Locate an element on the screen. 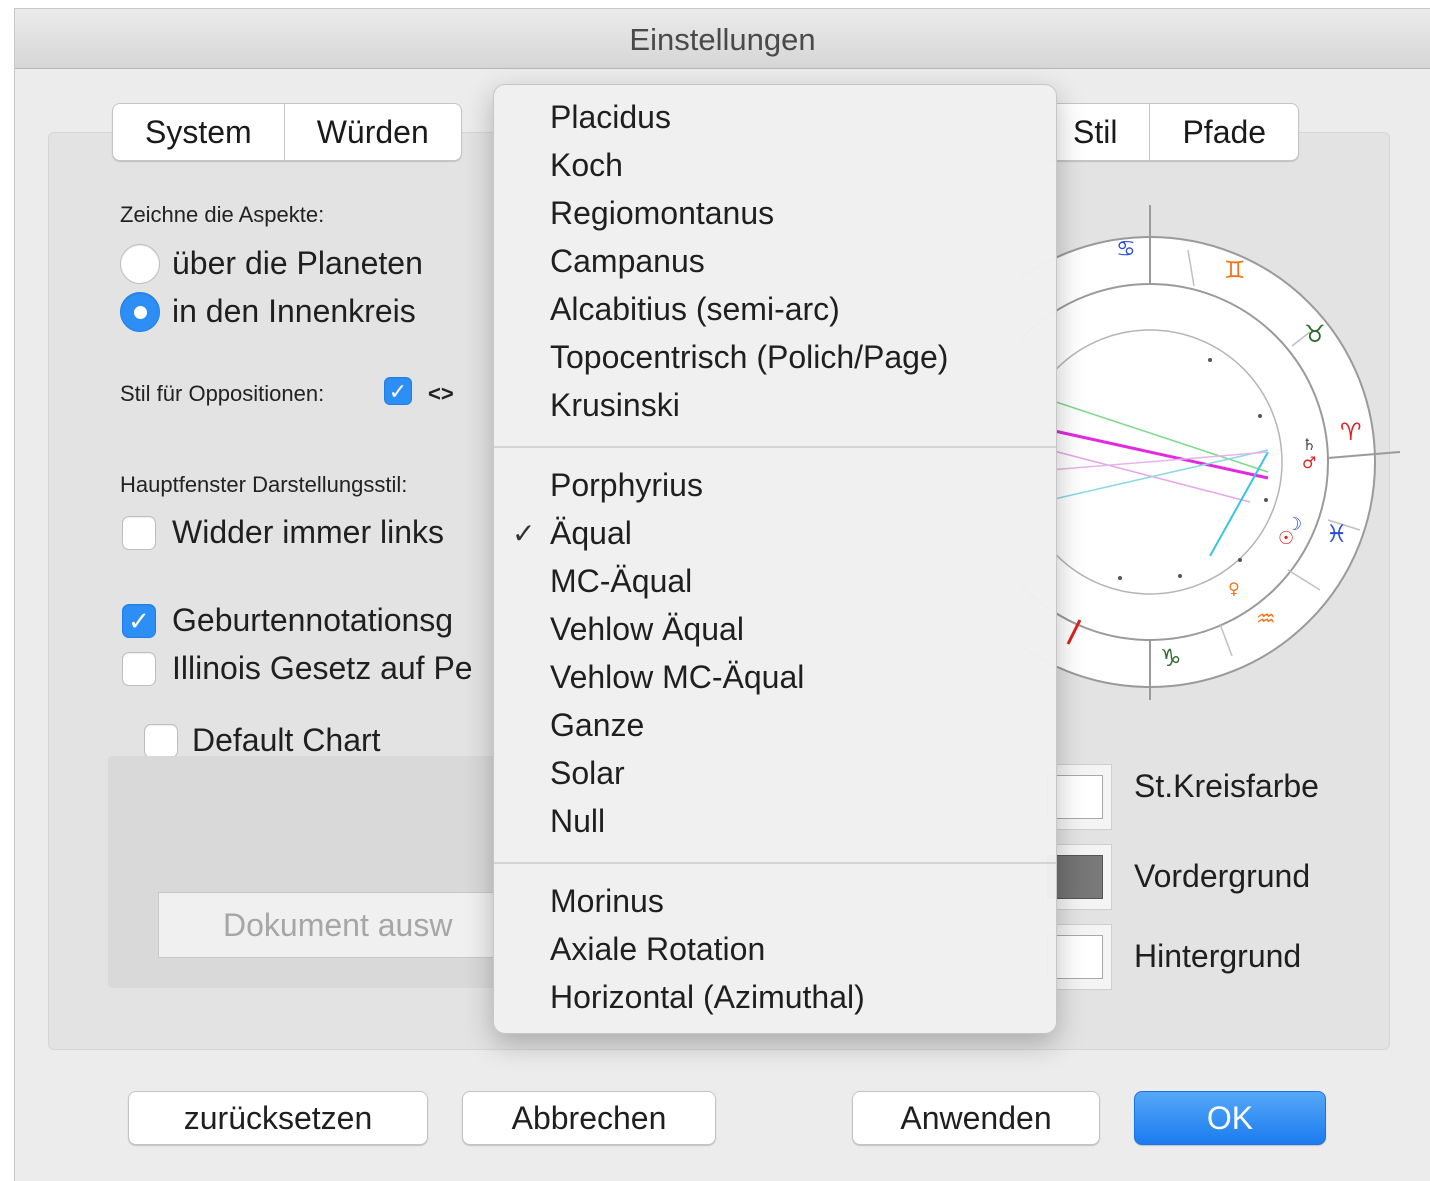 The height and width of the screenshot is (1181, 1430). menu-item-koch: Koch is located at coordinates (586, 165).